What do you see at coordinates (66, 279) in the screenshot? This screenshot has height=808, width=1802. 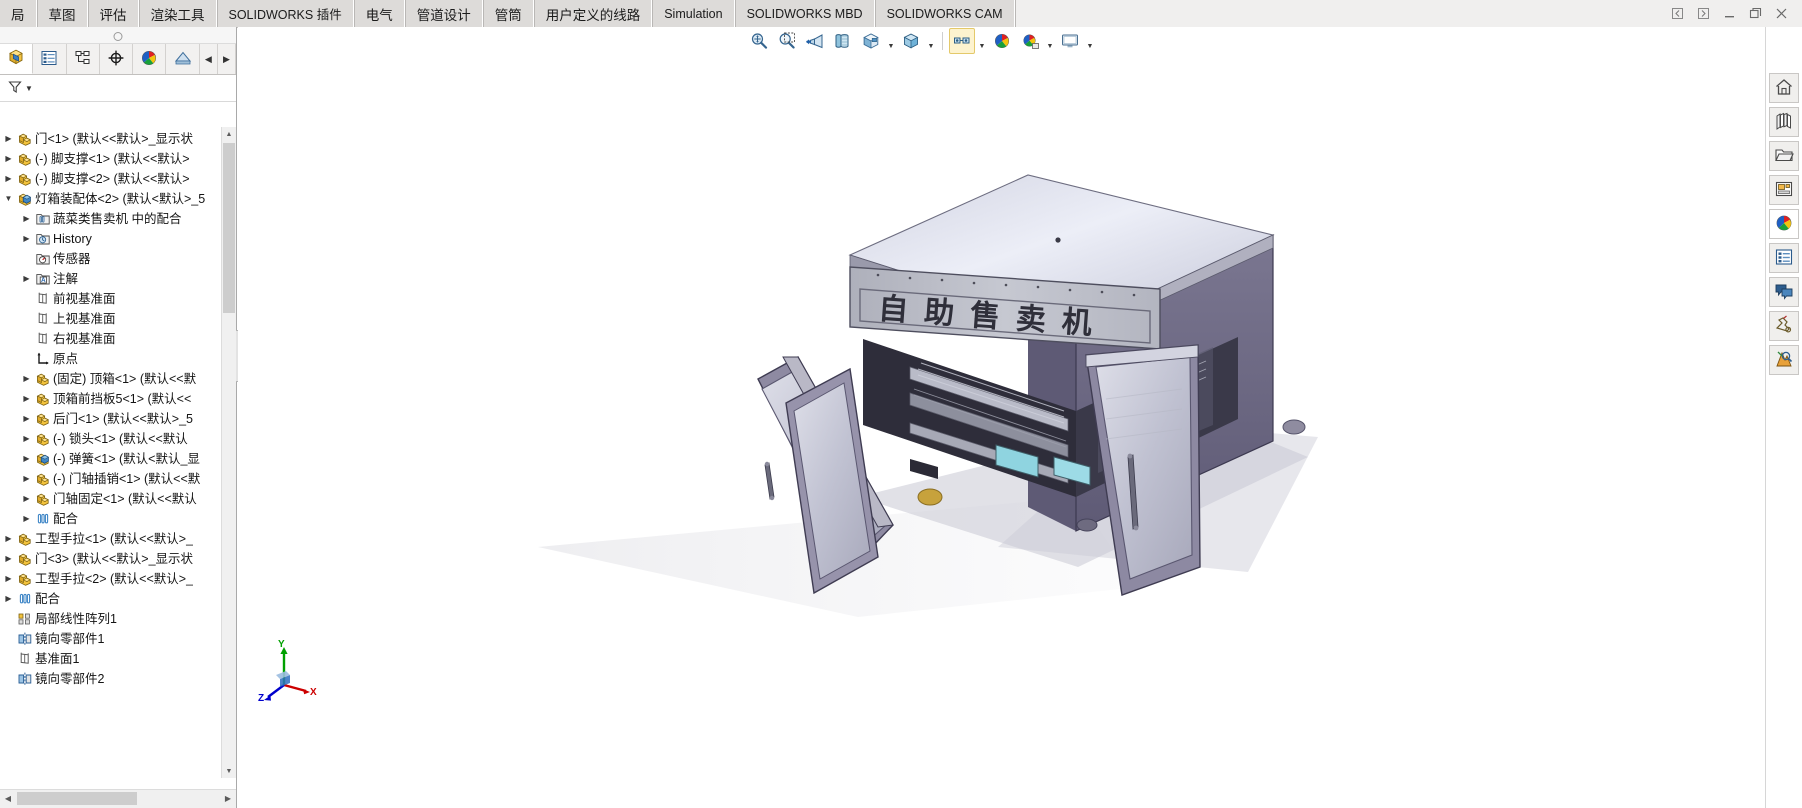 I see `feature-tree-item-label: 注解` at bounding box center [66, 279].